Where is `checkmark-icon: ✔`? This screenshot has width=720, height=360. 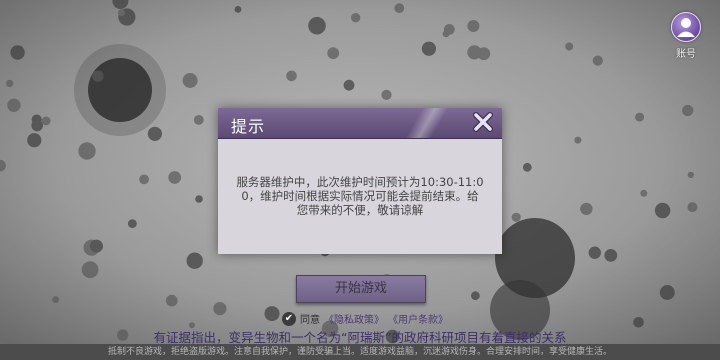
checkmark-icon: ✔ is located at coordinates (289, 318).